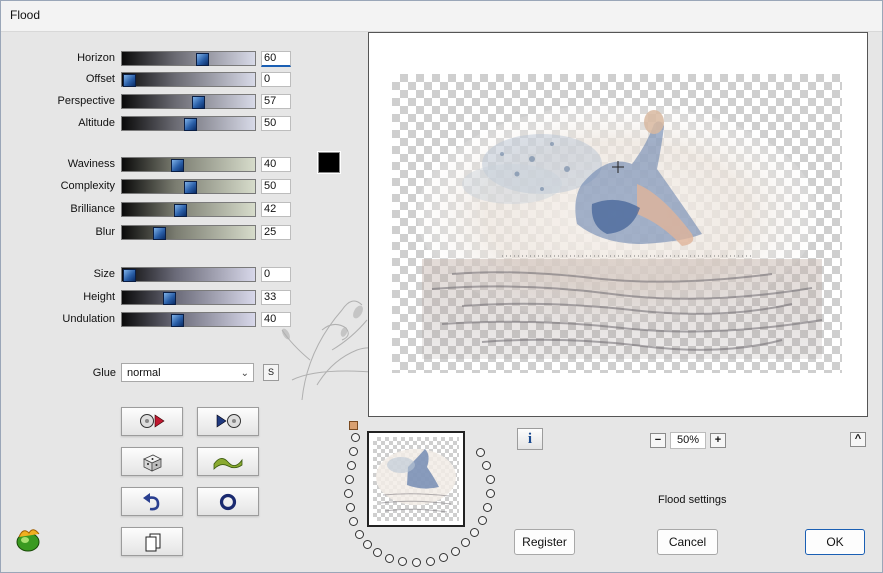  I want to click on slider-row-complexity: Complexity 50, so click(150, 187).